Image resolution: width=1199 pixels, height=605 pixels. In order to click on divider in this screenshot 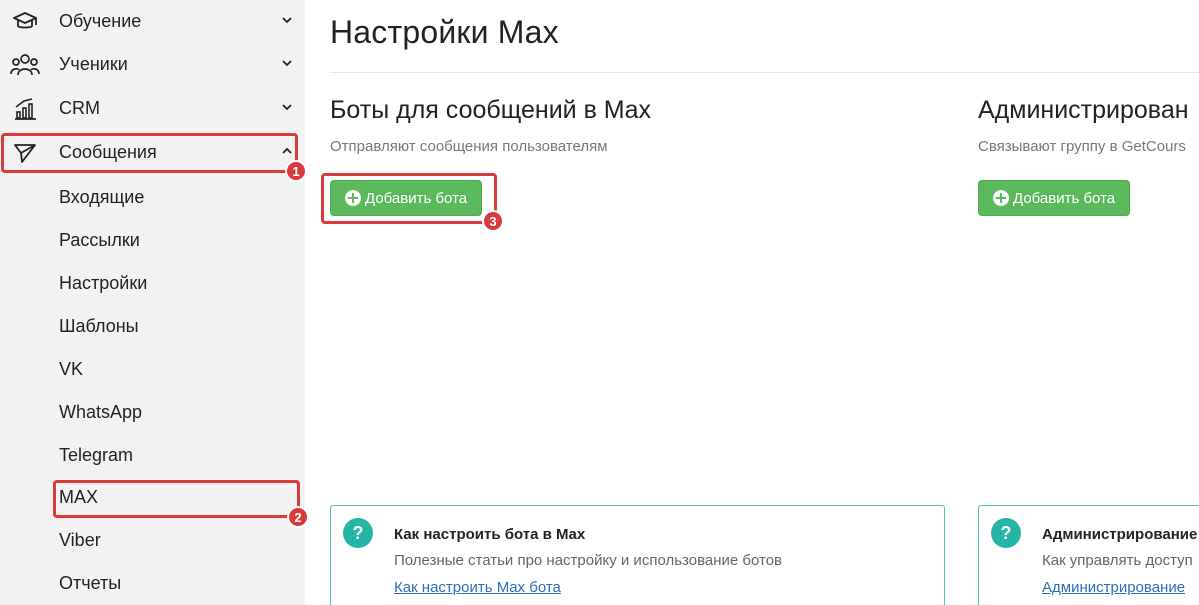, I will do `click(764, 72)`.